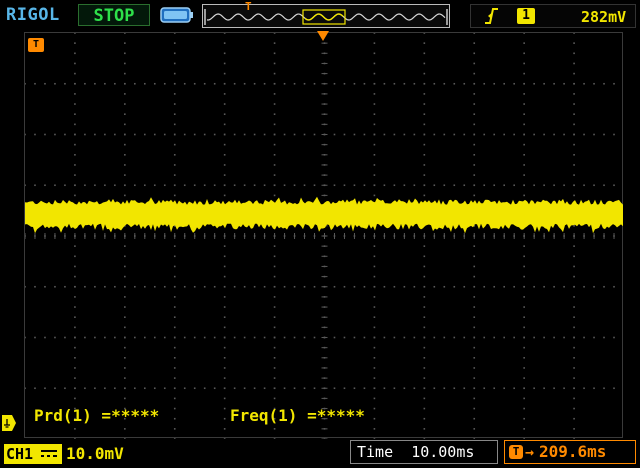 The height and width of the screenshot is (468, 640). I want to click on top-status-bar: RIGOL STOP T 1 282mV, so click(320, 15).